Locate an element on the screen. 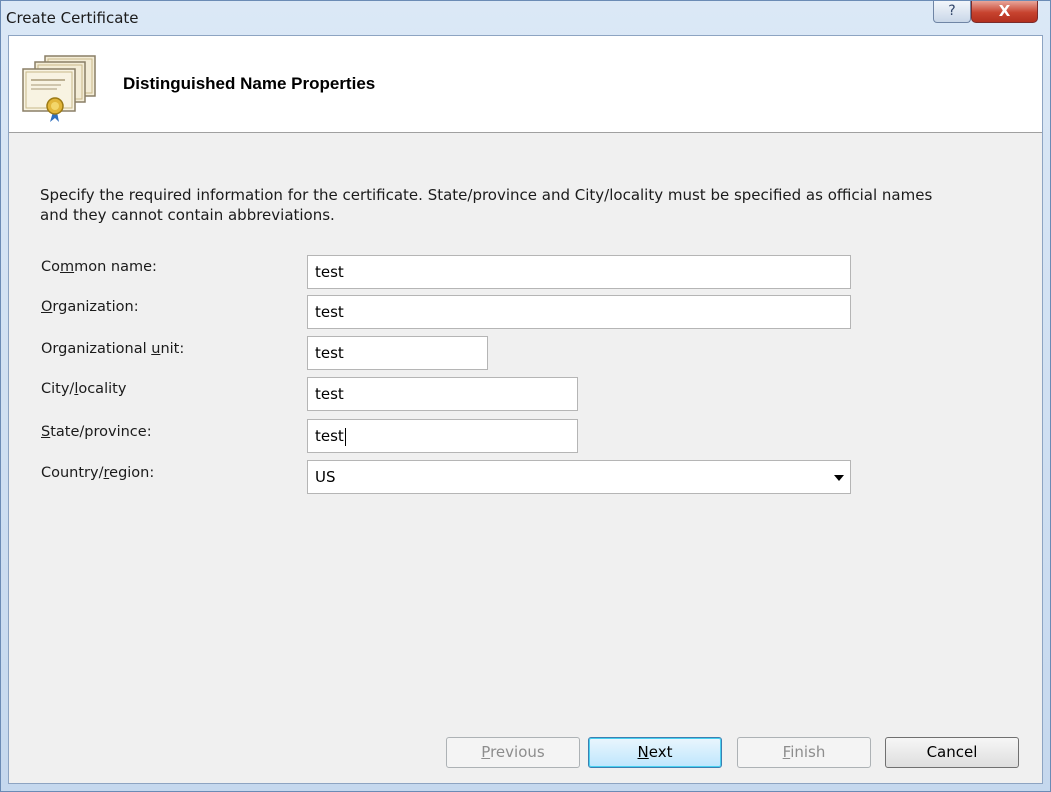 The width and height of the screenshot is (1051, 792). access-key: S is located at coordinates (46, 432).